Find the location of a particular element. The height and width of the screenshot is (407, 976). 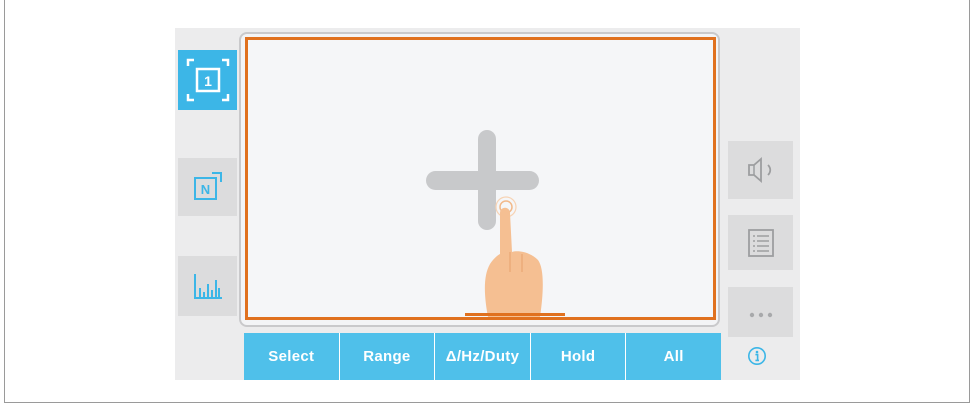

info-icon is located at coordinates (757, 356).